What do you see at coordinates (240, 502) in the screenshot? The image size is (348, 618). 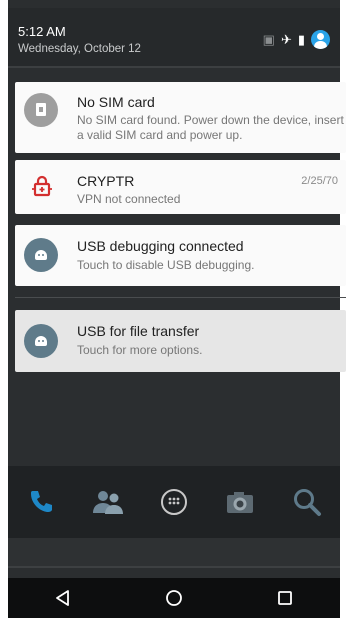 I see `camera-icon` at bounding box center [240, 502].